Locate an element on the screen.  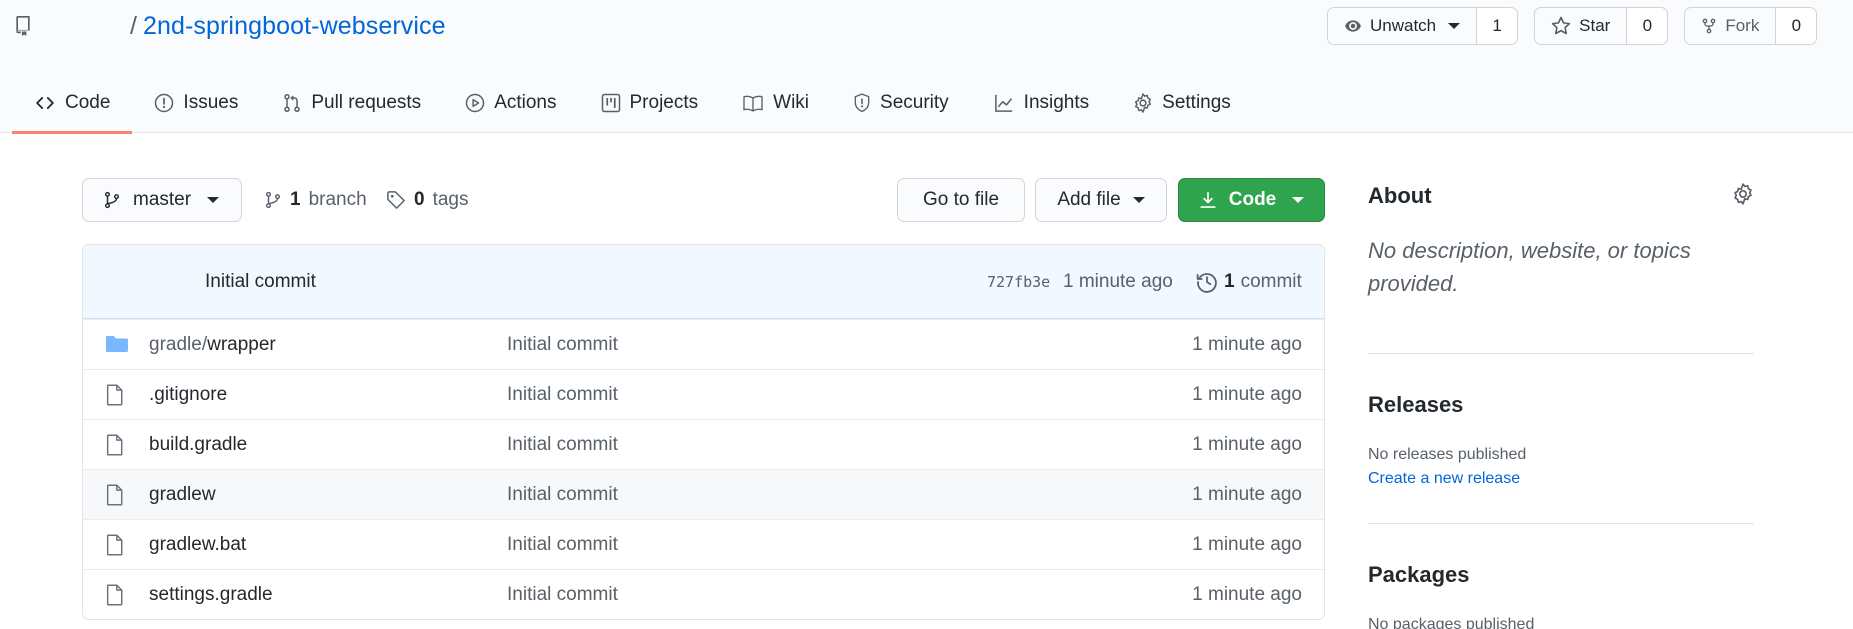
fork-button: Fork is located at coordinates (1731, 26).